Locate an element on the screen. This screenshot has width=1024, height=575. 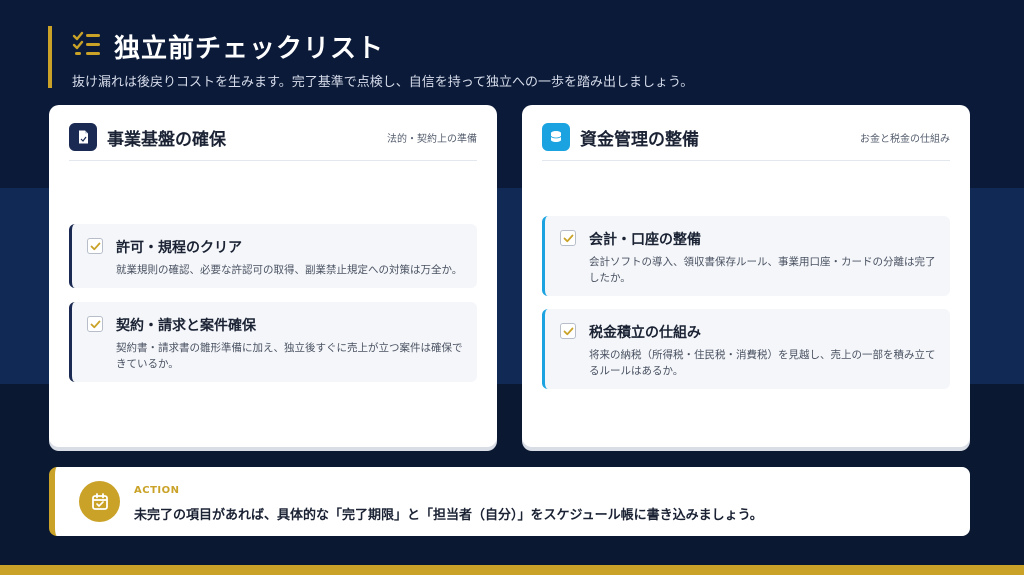
item-title: 税金積立の仕組み is located at coordinates (645, 333).